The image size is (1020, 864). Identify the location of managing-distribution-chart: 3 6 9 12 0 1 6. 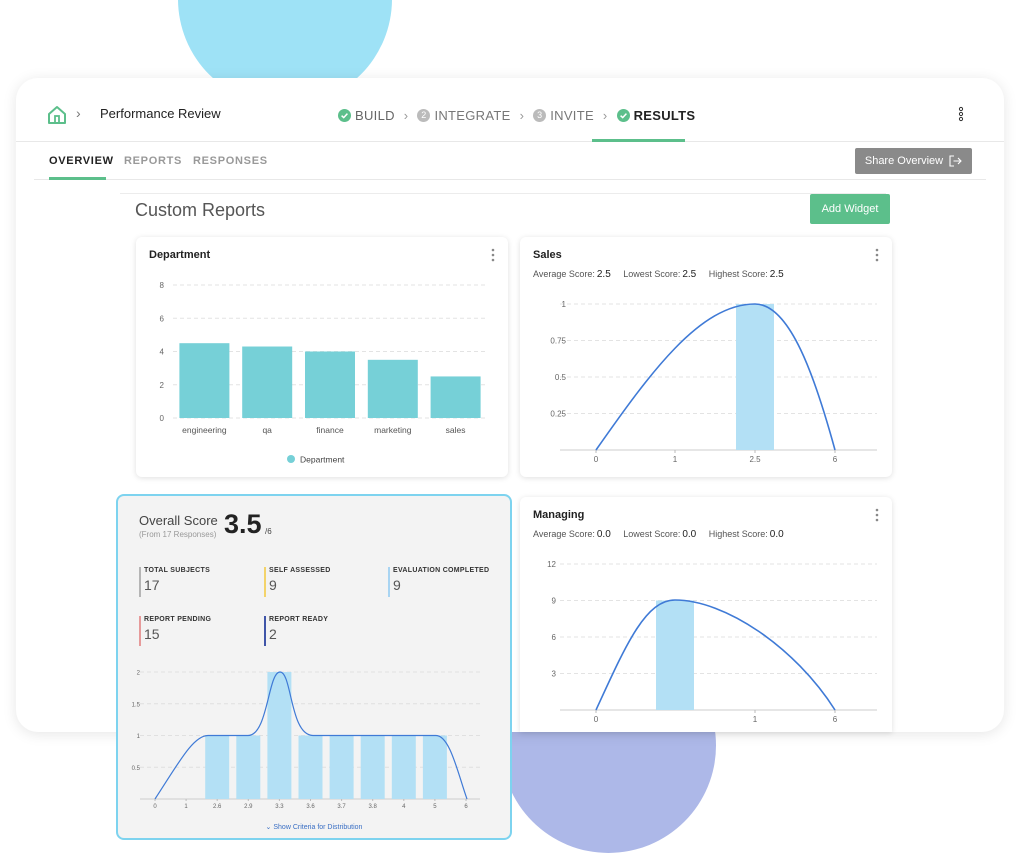
(712, 642).